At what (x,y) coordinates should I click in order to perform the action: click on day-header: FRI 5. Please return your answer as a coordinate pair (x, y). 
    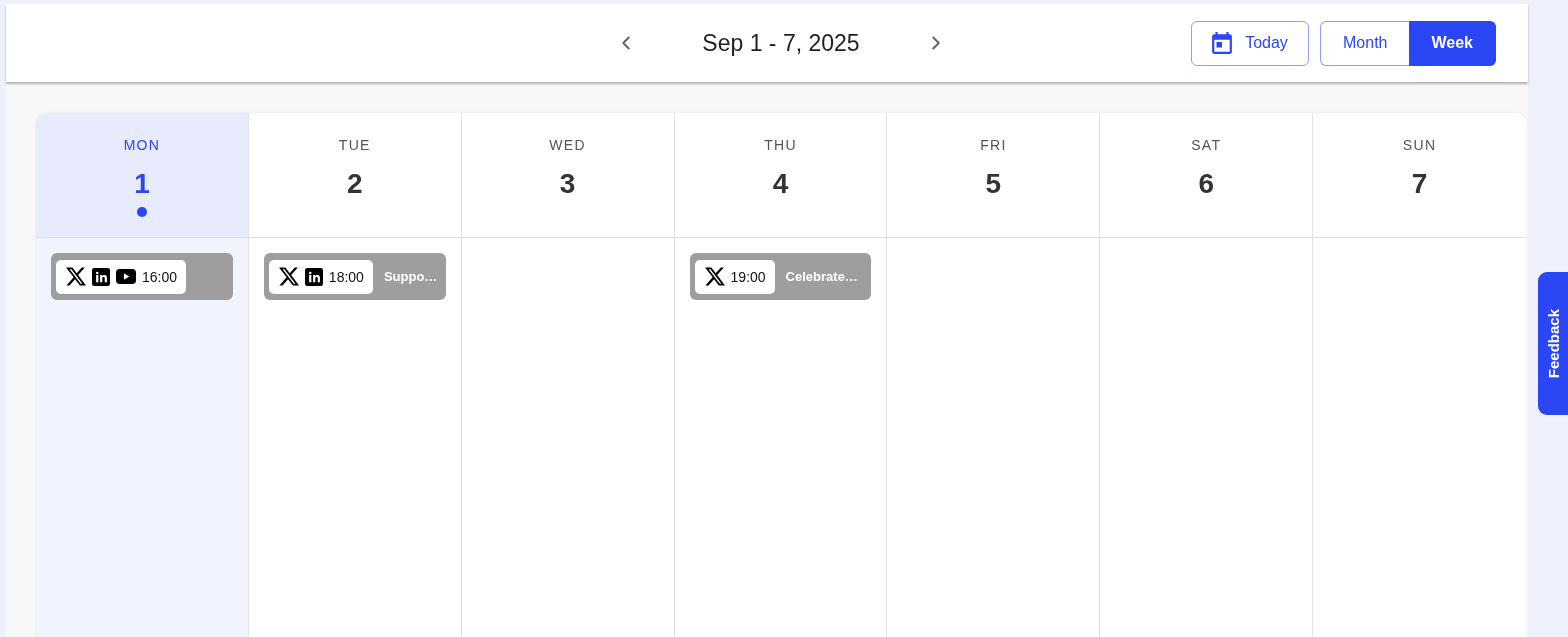
    Looking at the image, I should click on (993, 175).